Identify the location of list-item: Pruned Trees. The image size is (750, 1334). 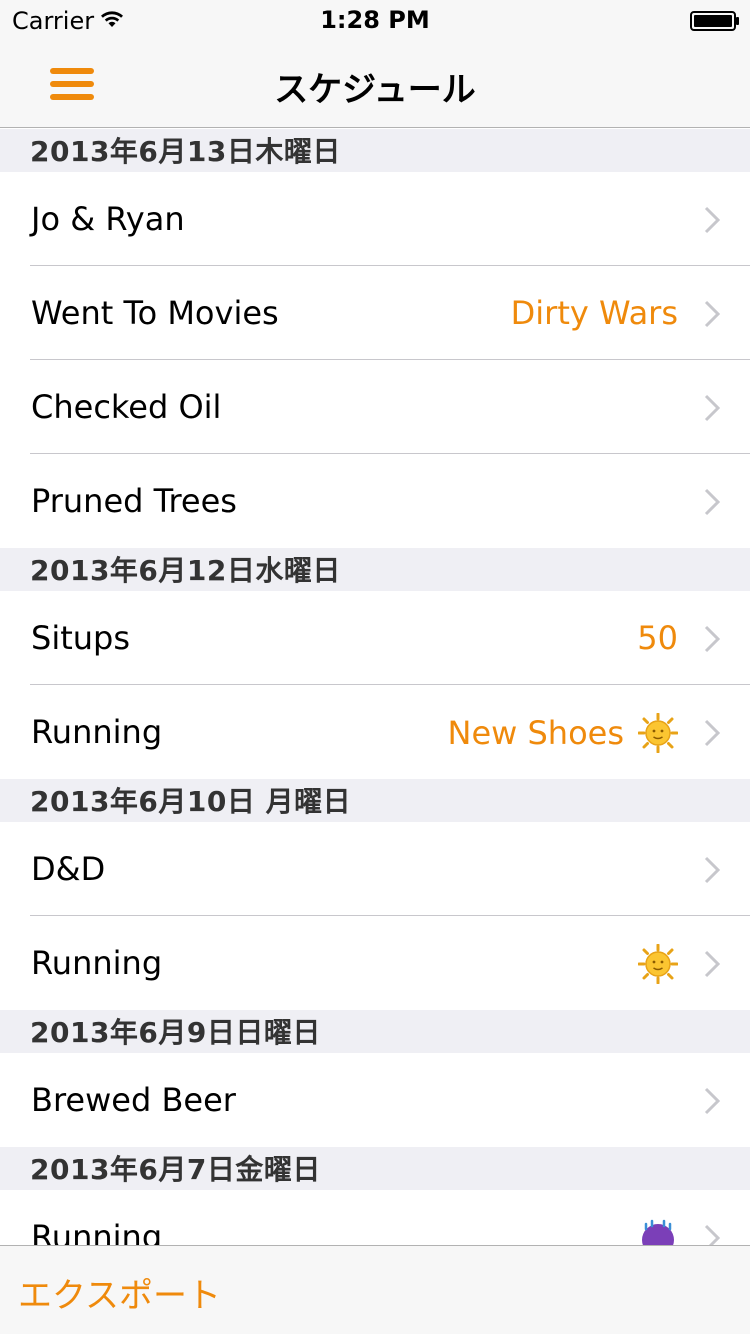
(375, 501).